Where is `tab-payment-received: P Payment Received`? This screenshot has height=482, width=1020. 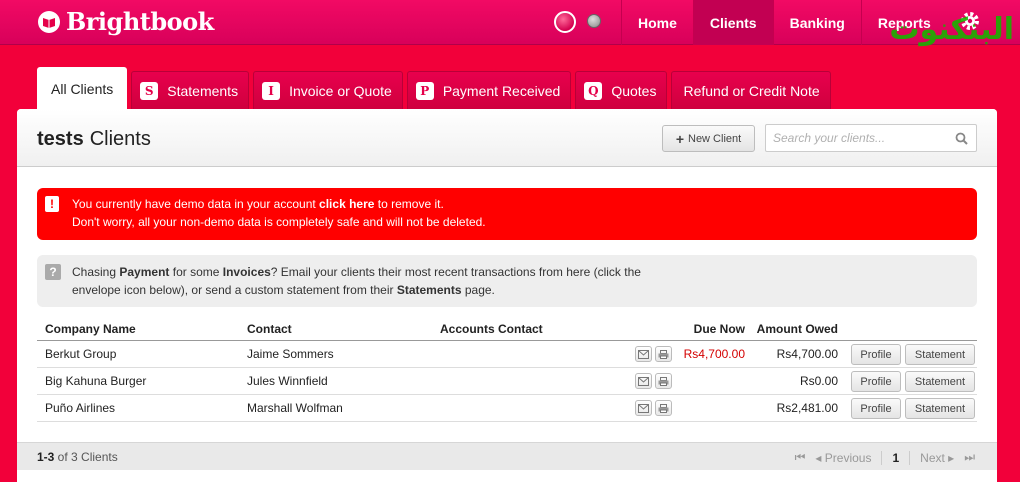 tab-payment-received: P Payment Received is located at coordinates (489, 90).